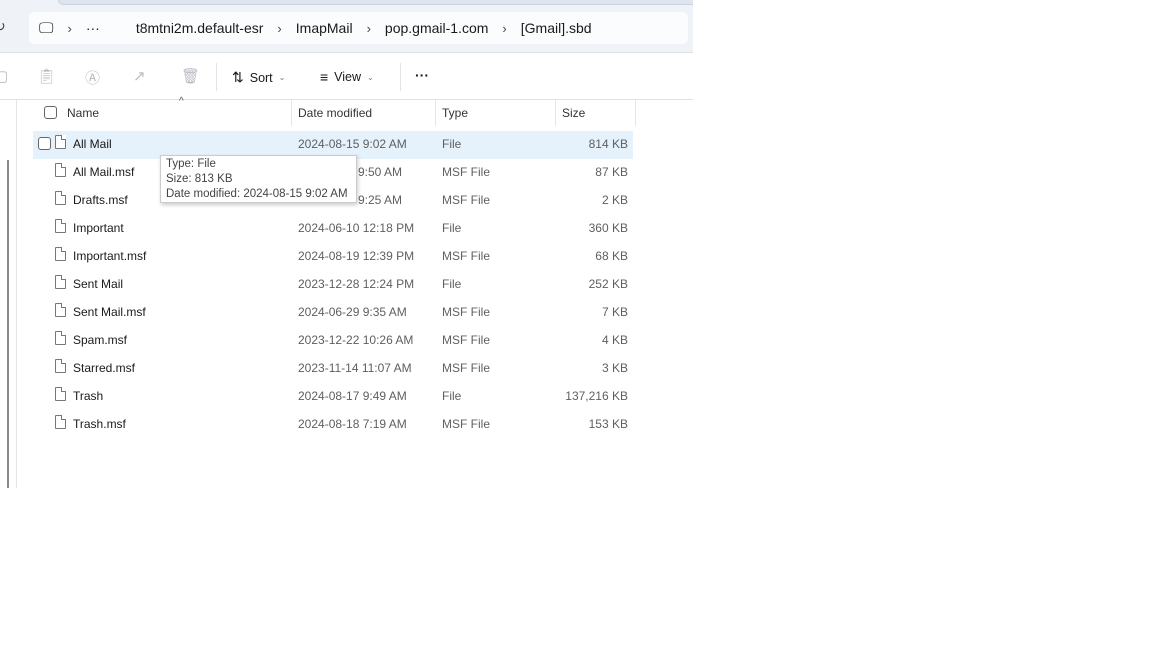 The width and height of the screenshot is (1152, 648). What do you see at coordinates (88, 396) in the screenshot?
I see `file-name: Trash` at bounding box center [88, 396].